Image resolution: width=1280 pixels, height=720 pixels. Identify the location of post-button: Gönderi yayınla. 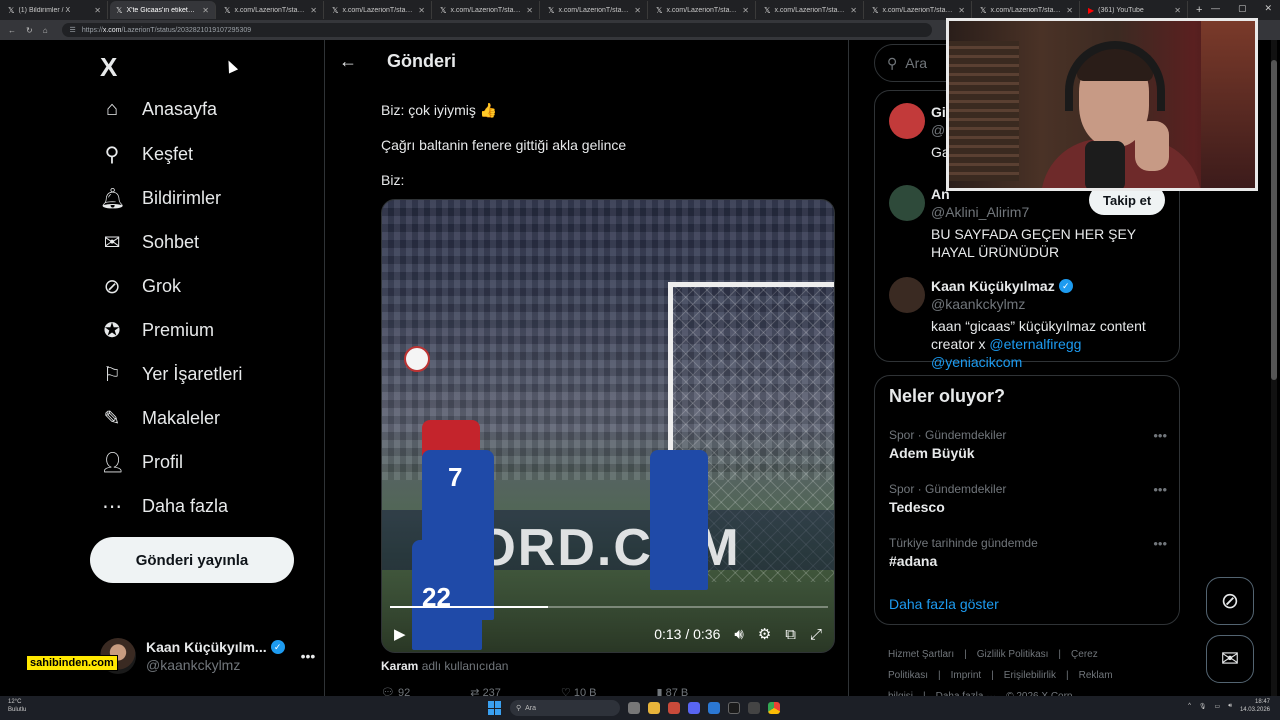
(192, 560).